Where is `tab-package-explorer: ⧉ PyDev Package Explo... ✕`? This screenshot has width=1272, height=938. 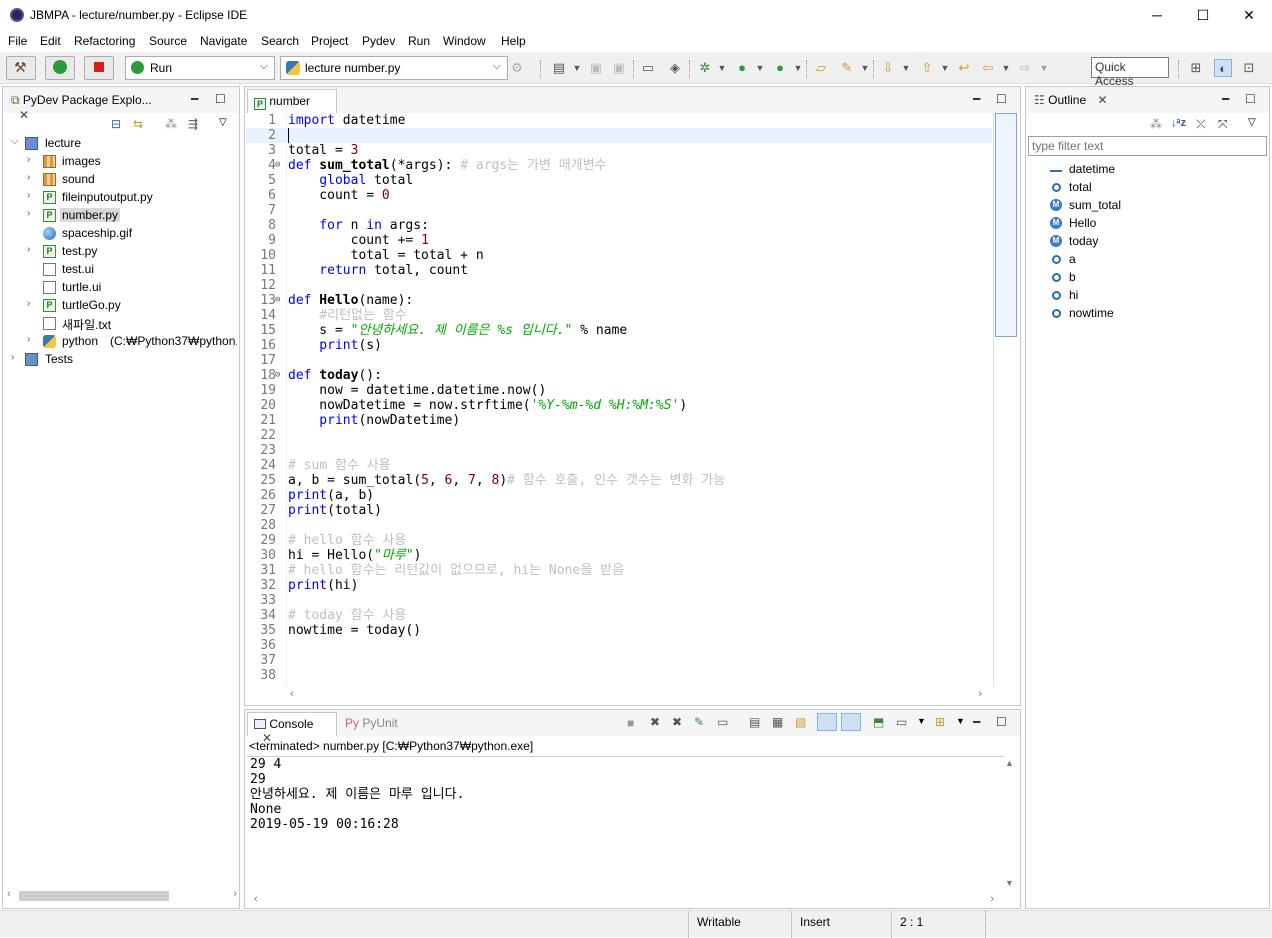 tab-package-explorer: ⧉ PyDev Package Explo... ✕ is located at coordinates (90, 105).